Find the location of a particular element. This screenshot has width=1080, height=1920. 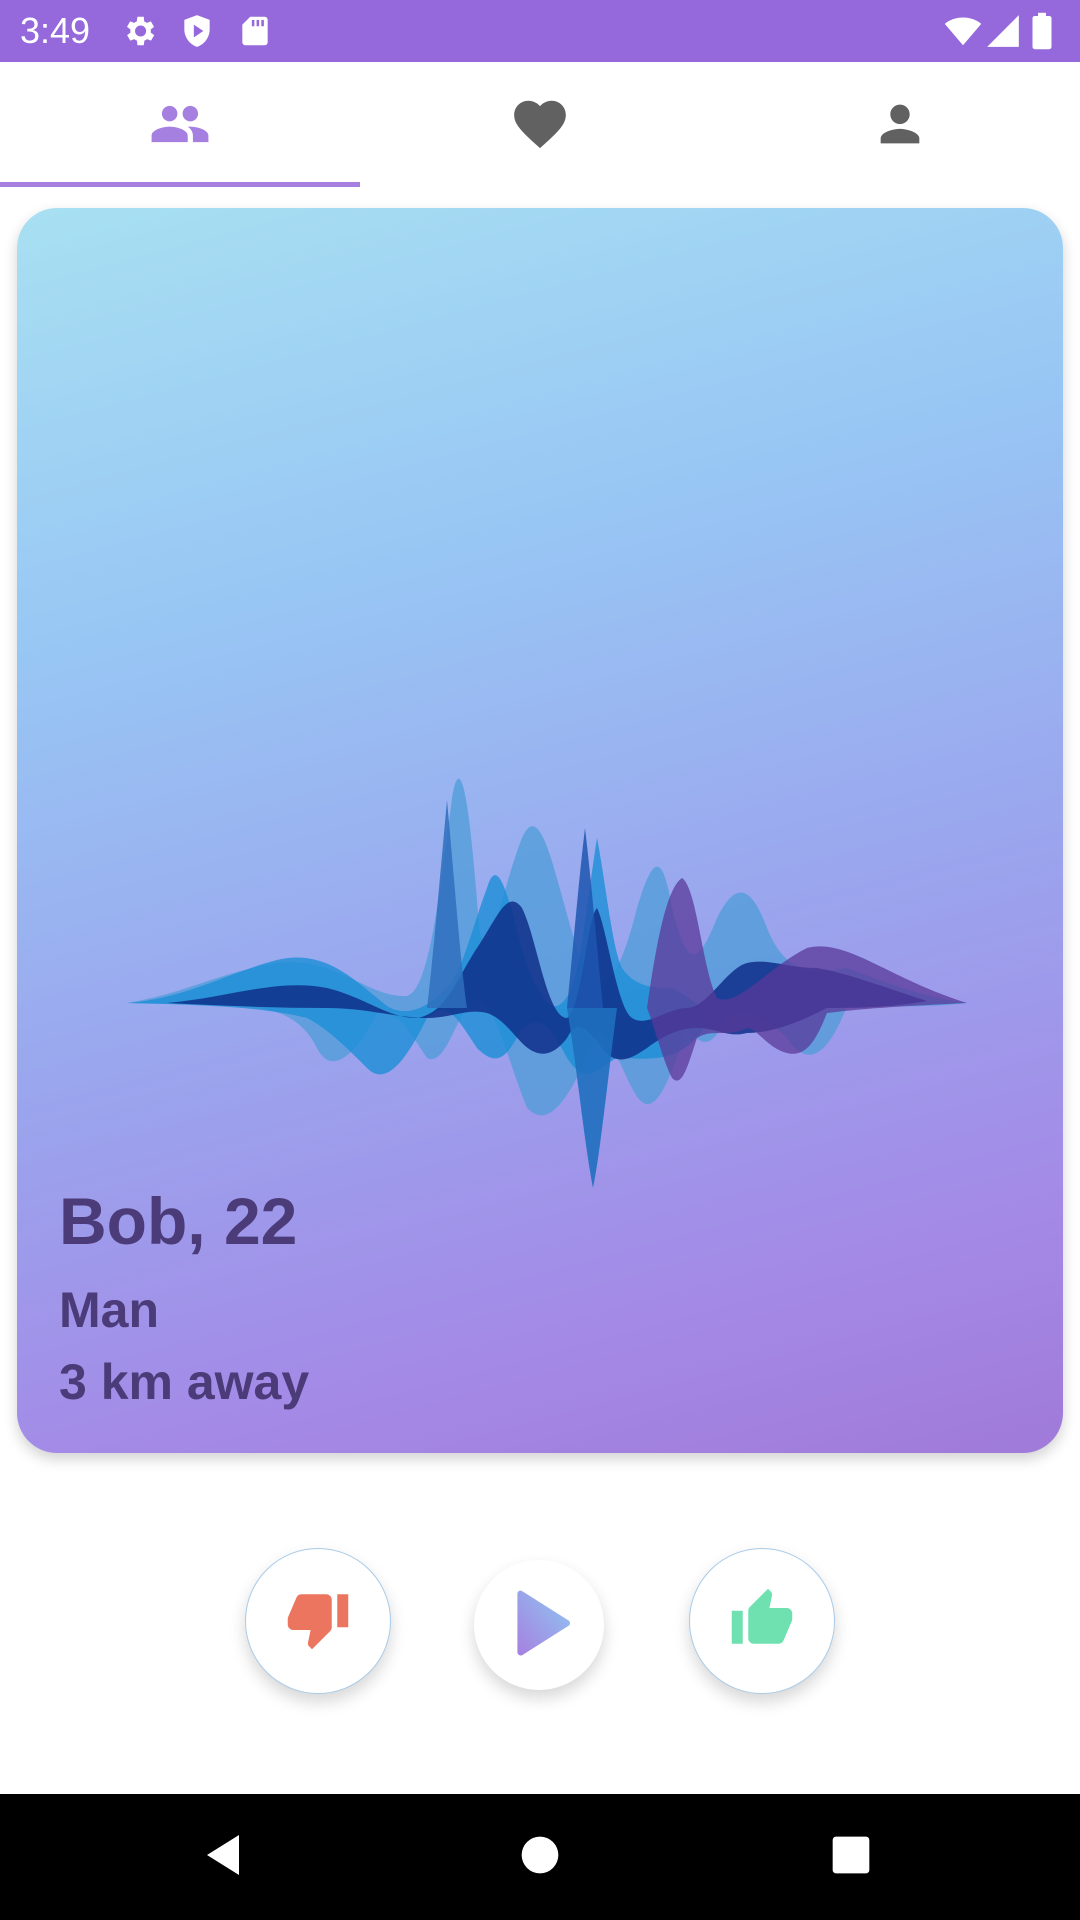

tab-people is located at coordinates (180, 126).